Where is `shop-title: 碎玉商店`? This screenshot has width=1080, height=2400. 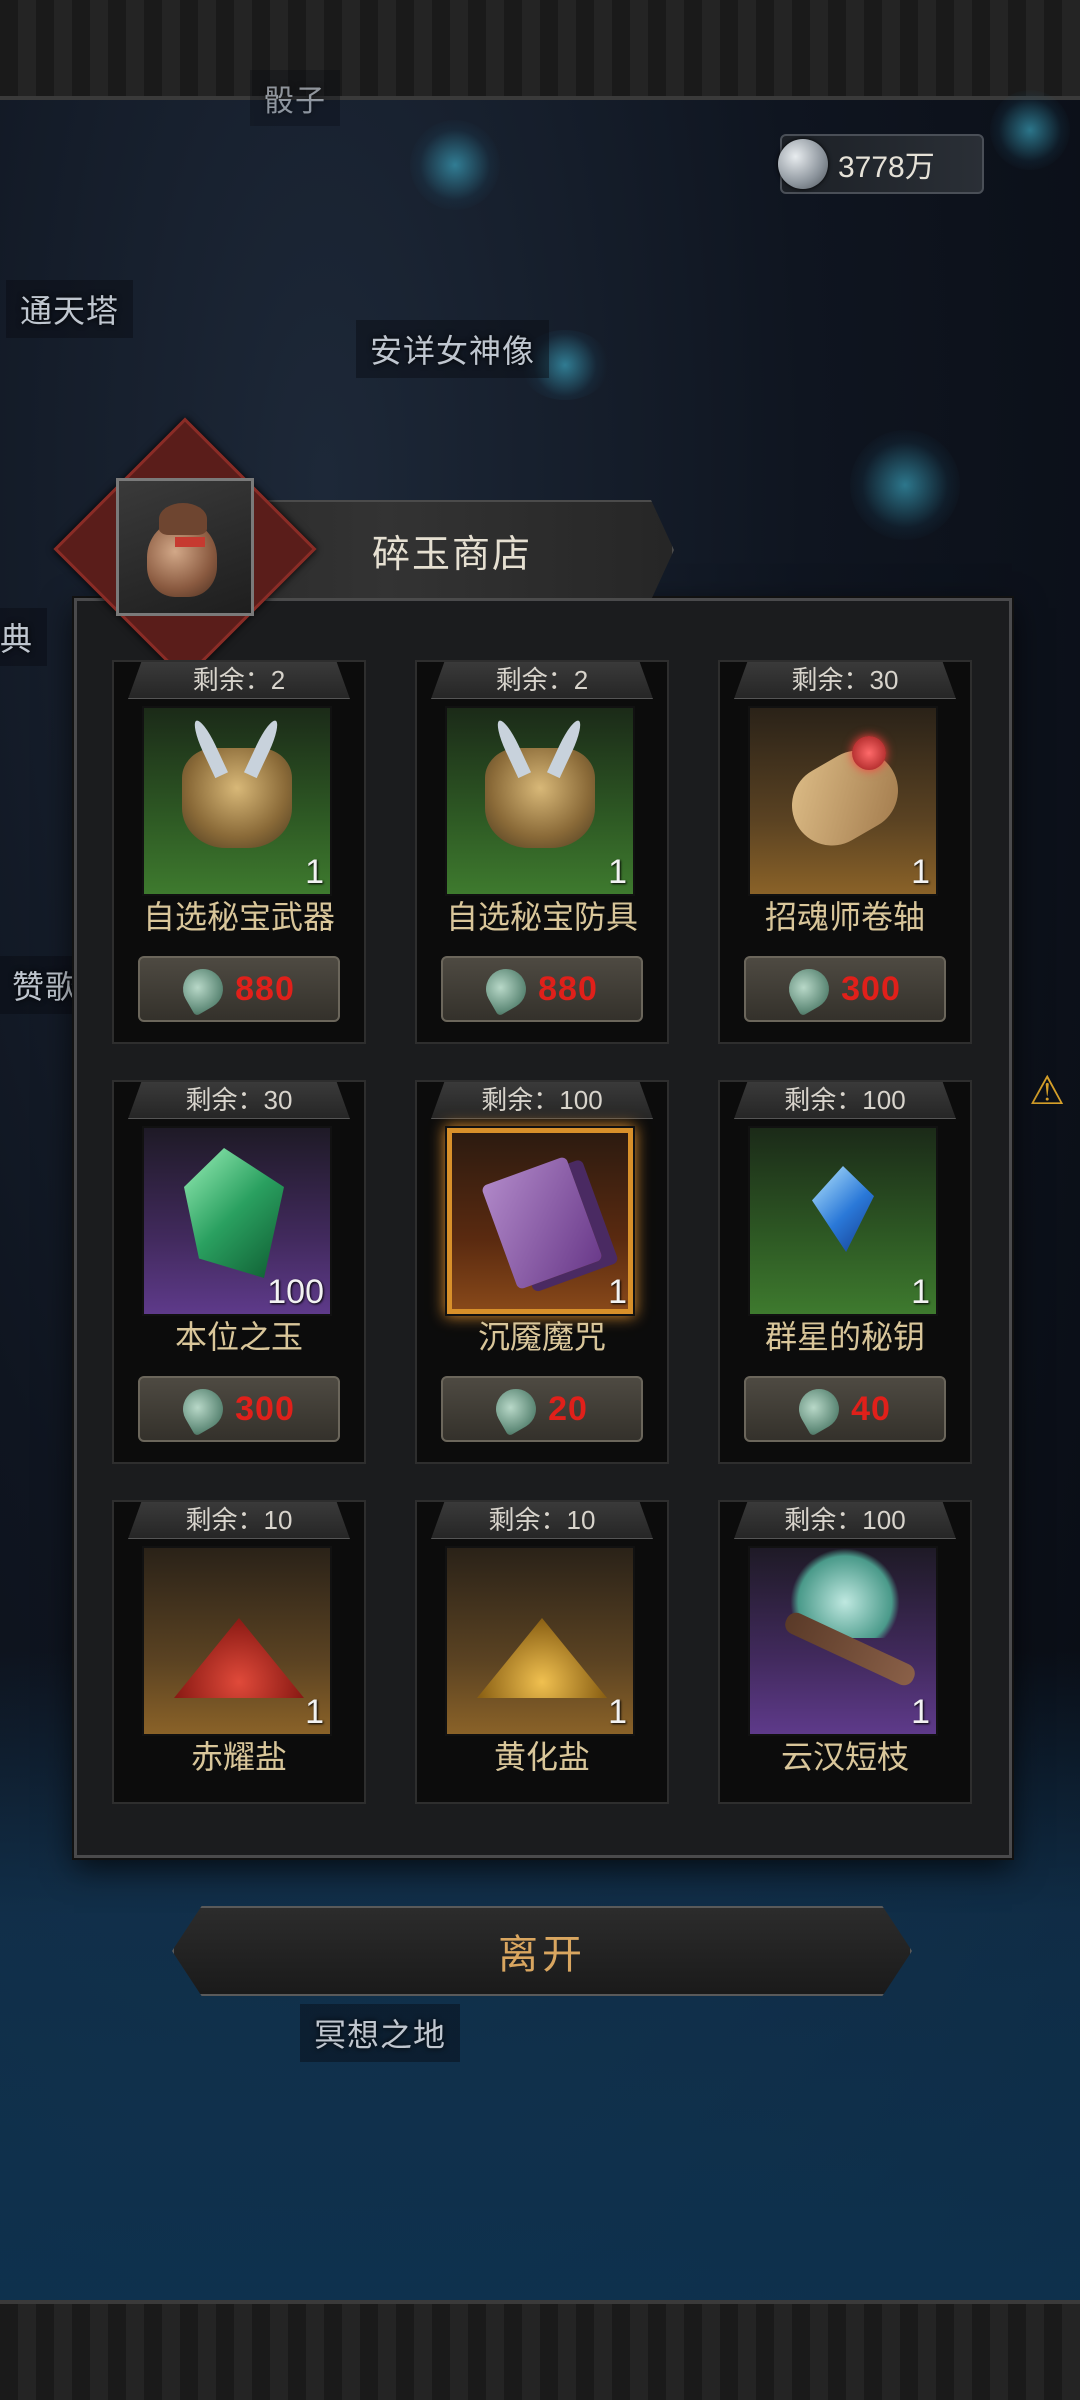 shop-title: 碎玉商店 is located at coordinates (451, 554).